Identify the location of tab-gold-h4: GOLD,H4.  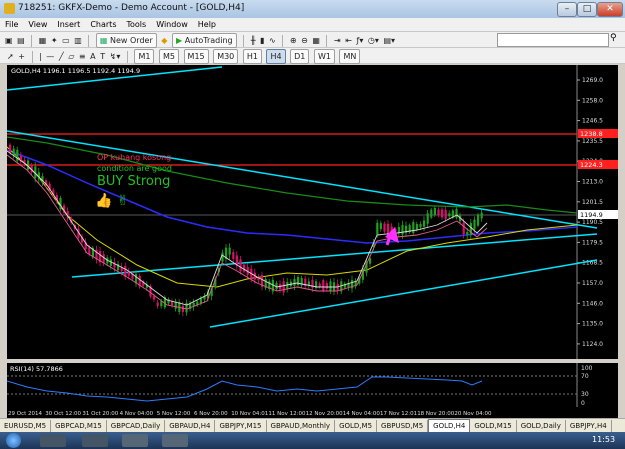
(449, 426).